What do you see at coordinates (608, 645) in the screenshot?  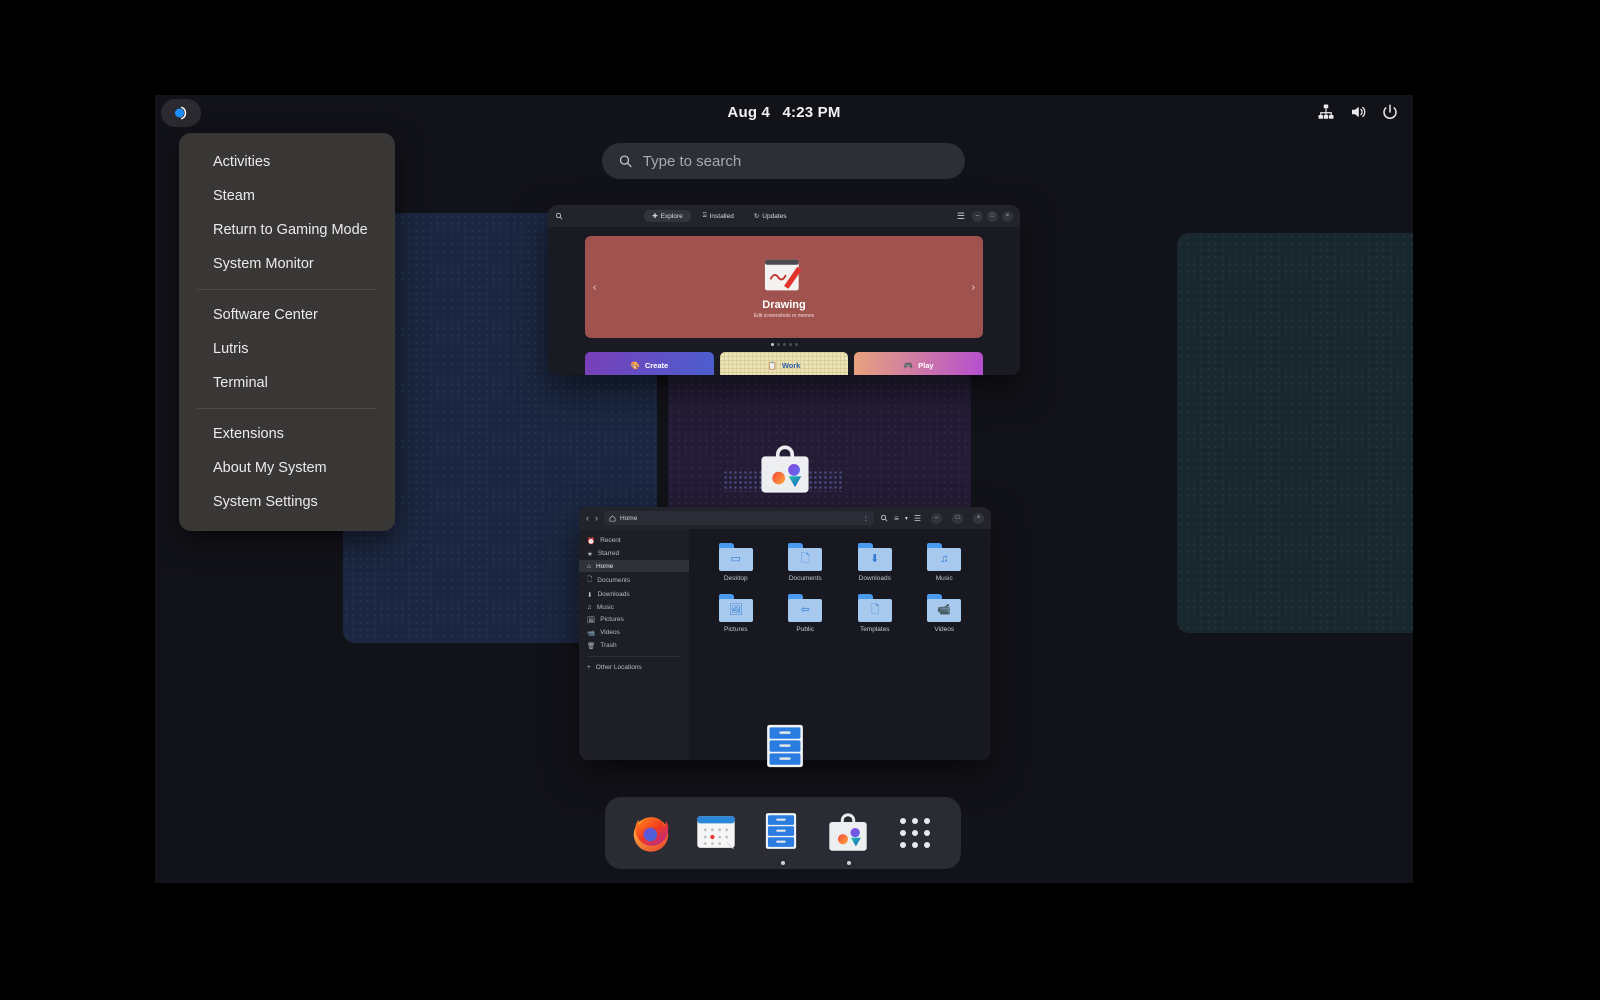 I see `sidebar-item-label: Trash` at bounding box center [608, 645].